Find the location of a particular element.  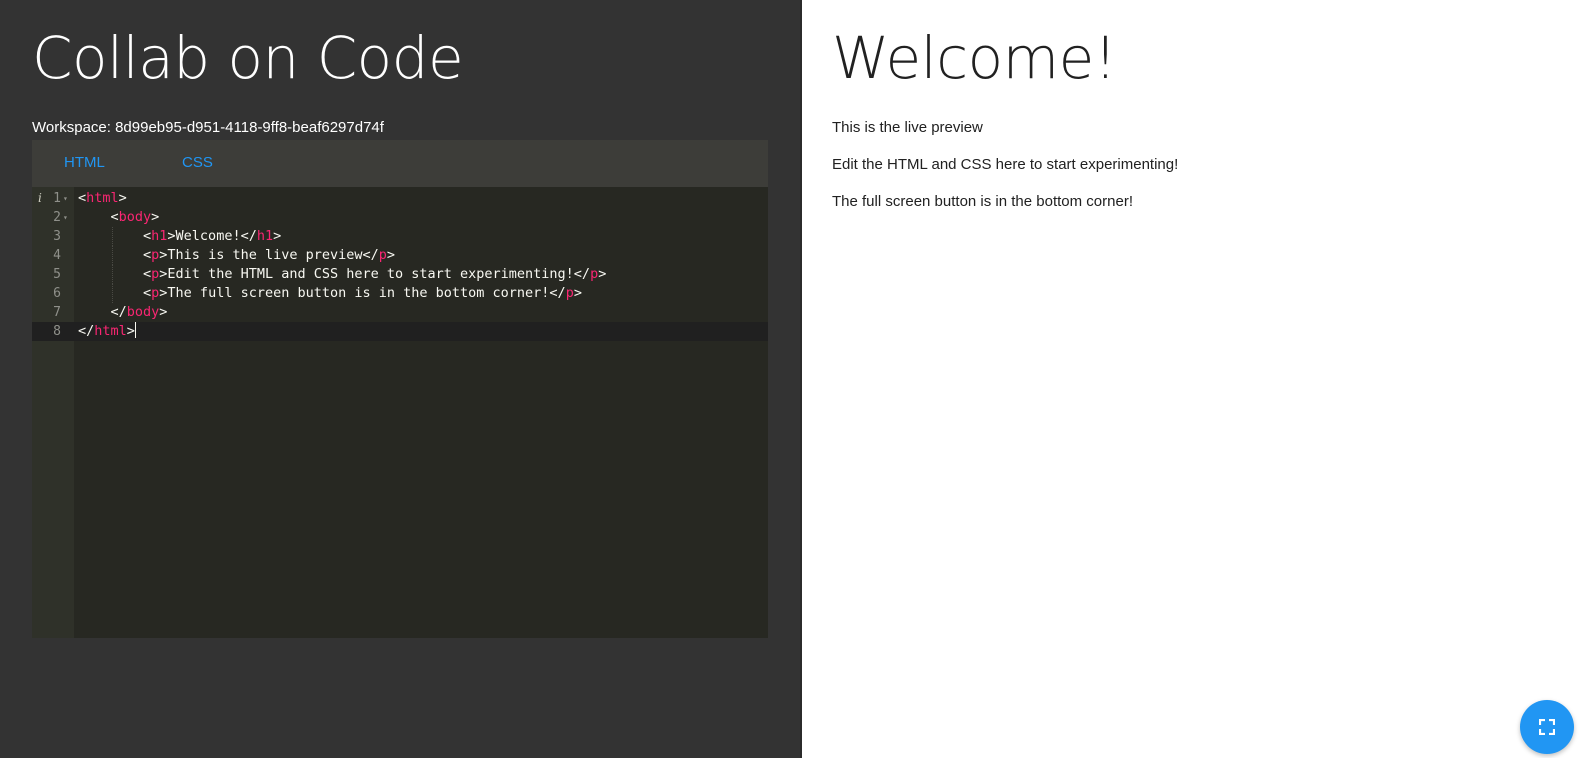

tab-html: HTML is located at coordinates (84, 163).